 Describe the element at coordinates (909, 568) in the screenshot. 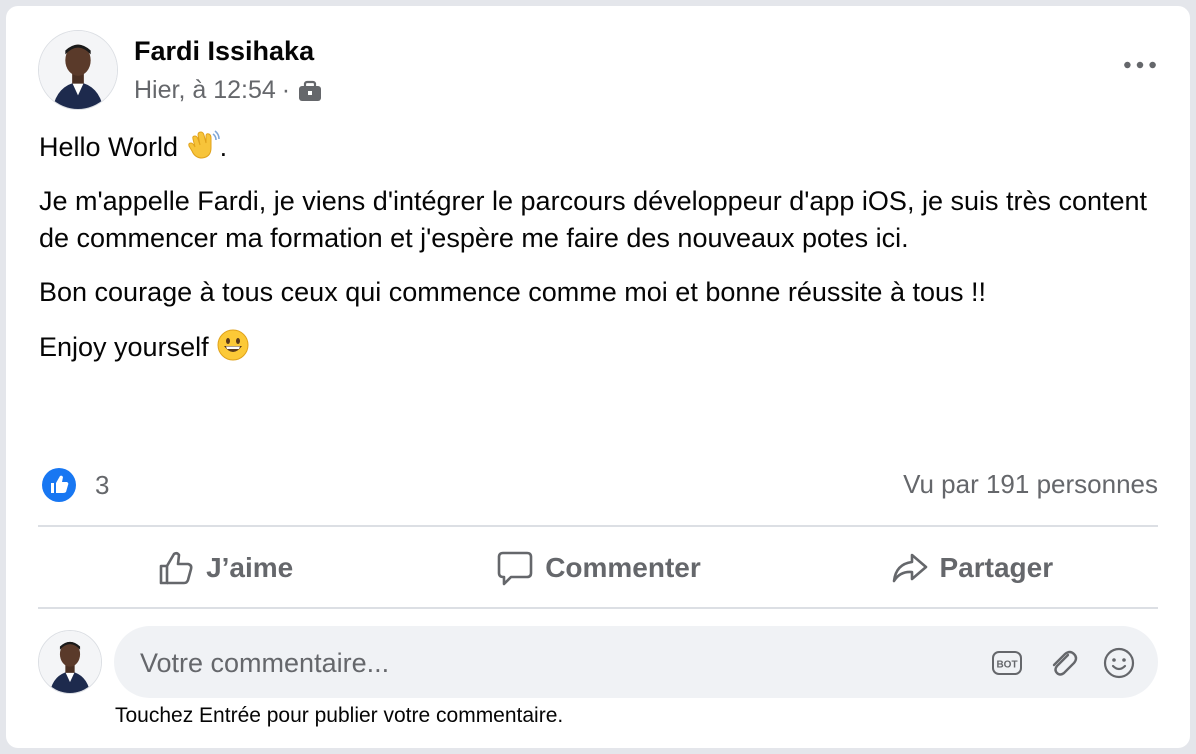

I see `share-arrow-icon` at that location.